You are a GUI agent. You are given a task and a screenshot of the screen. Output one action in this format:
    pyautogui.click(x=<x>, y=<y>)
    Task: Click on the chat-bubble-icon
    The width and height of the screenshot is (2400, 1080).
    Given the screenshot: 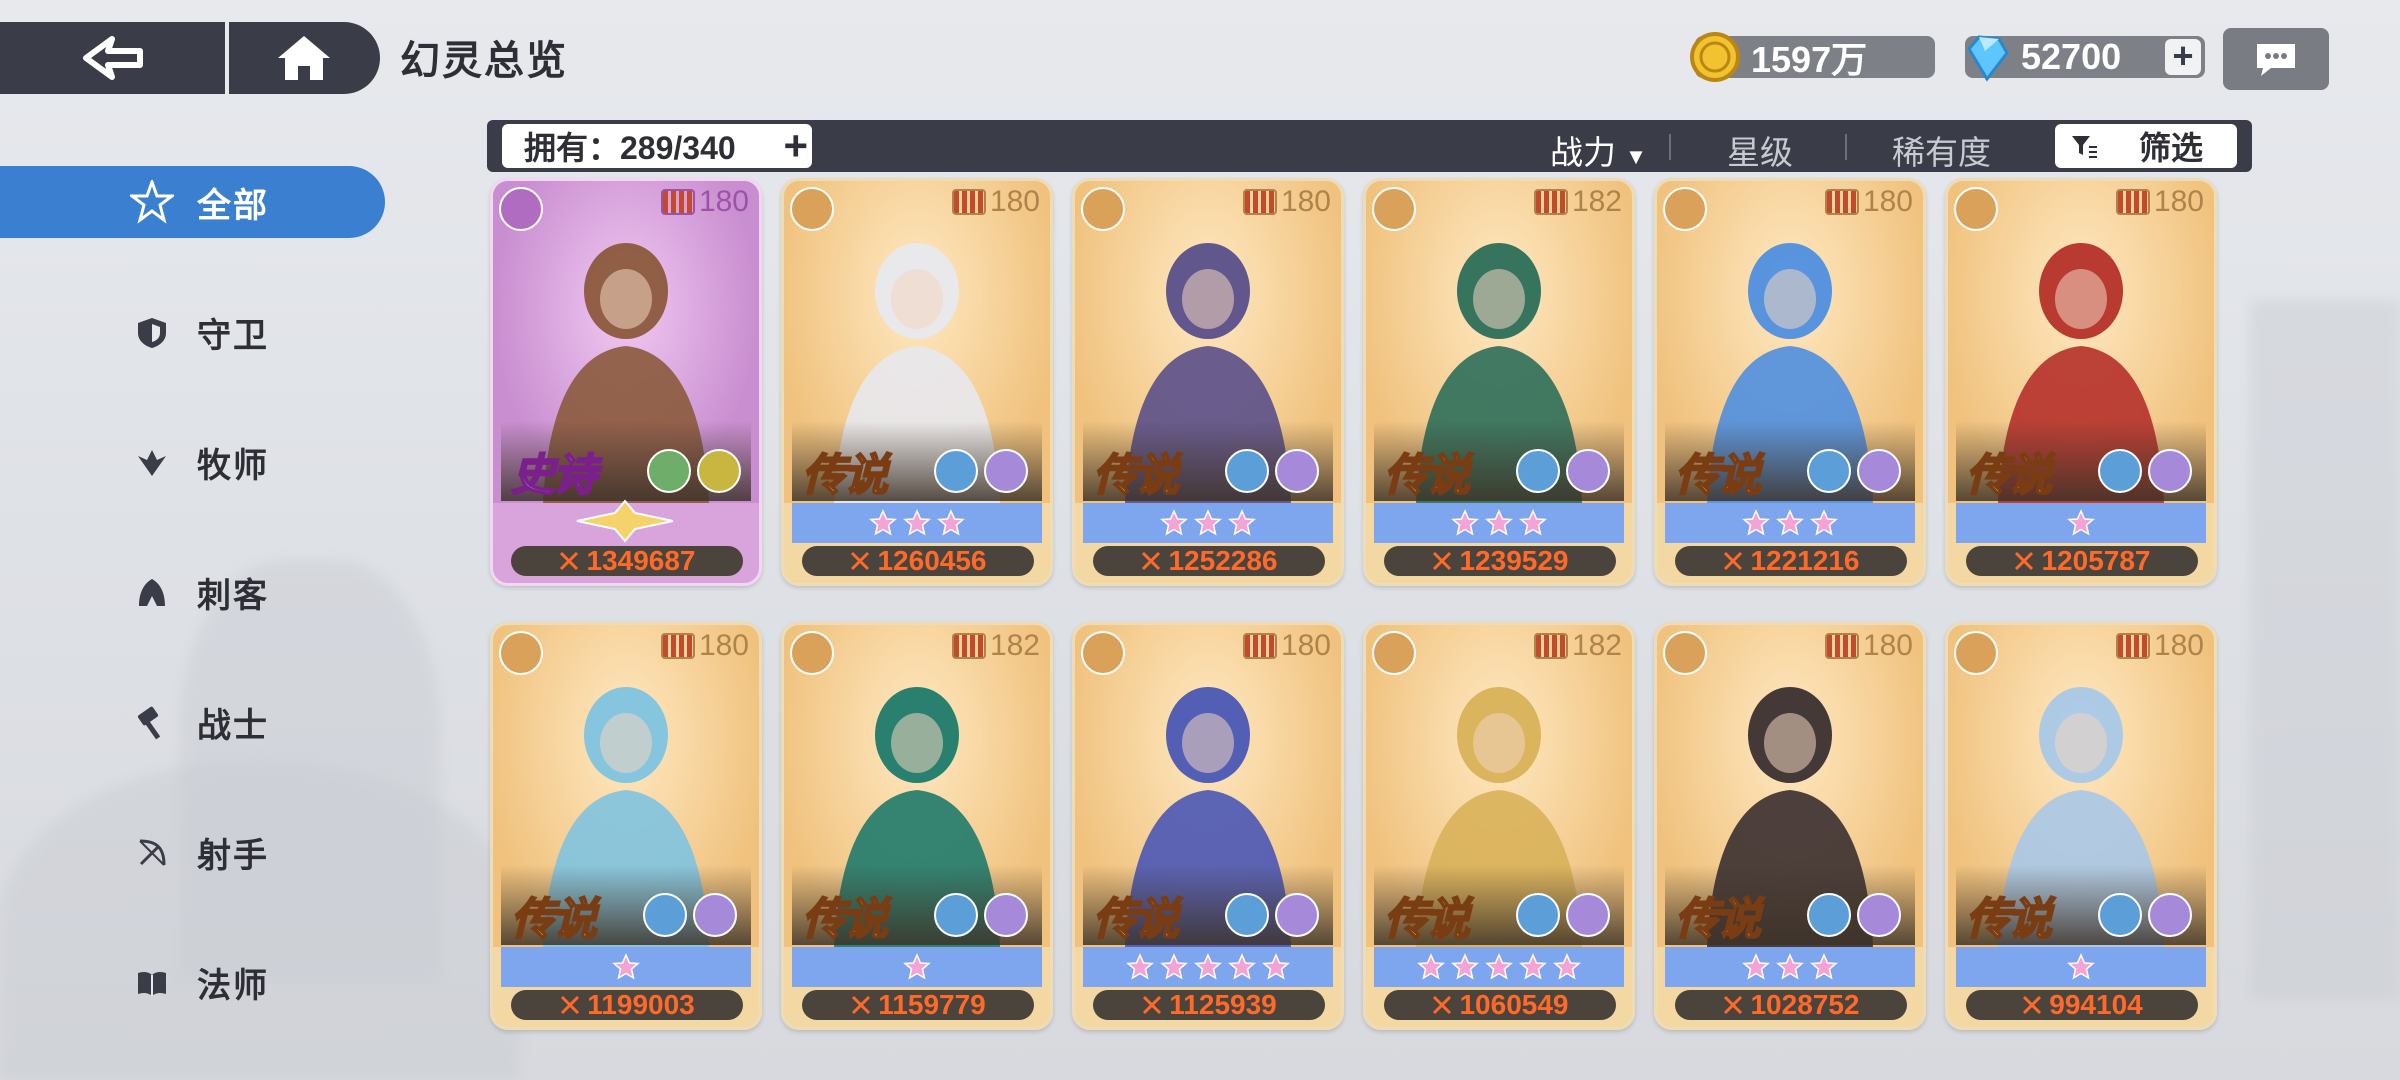 What is the action you would take?
    pyautogui.click(x=2276, y=60)
    